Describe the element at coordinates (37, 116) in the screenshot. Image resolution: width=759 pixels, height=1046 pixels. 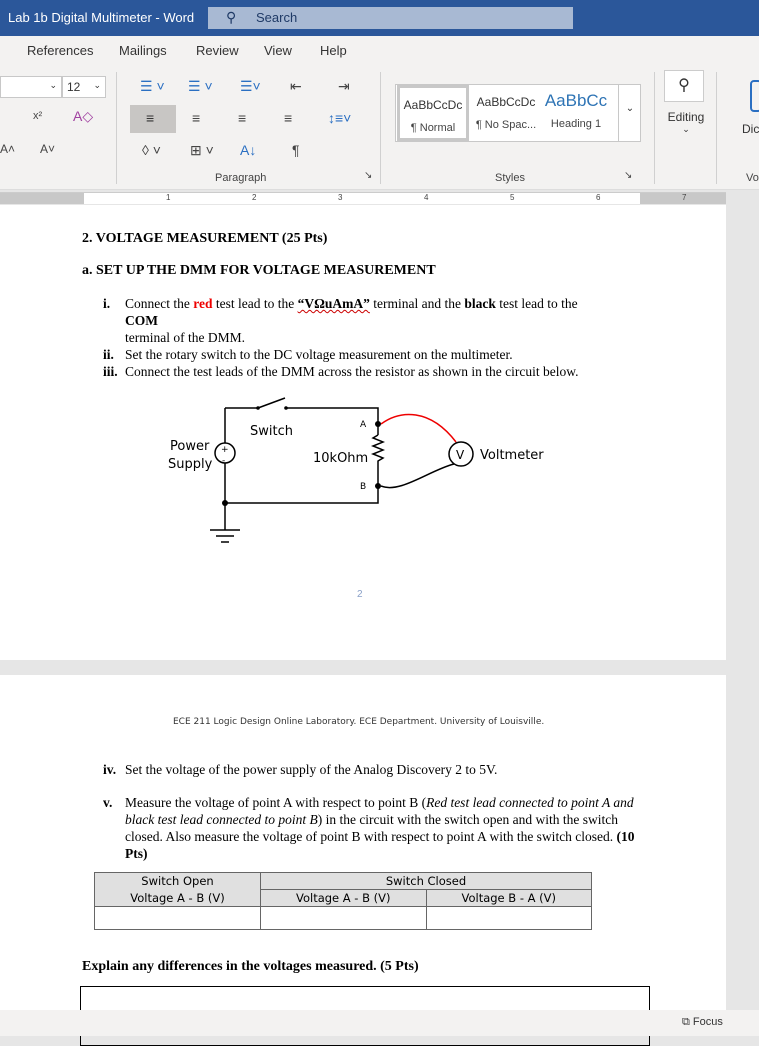
I see `superscript-icon: x²` at that location.